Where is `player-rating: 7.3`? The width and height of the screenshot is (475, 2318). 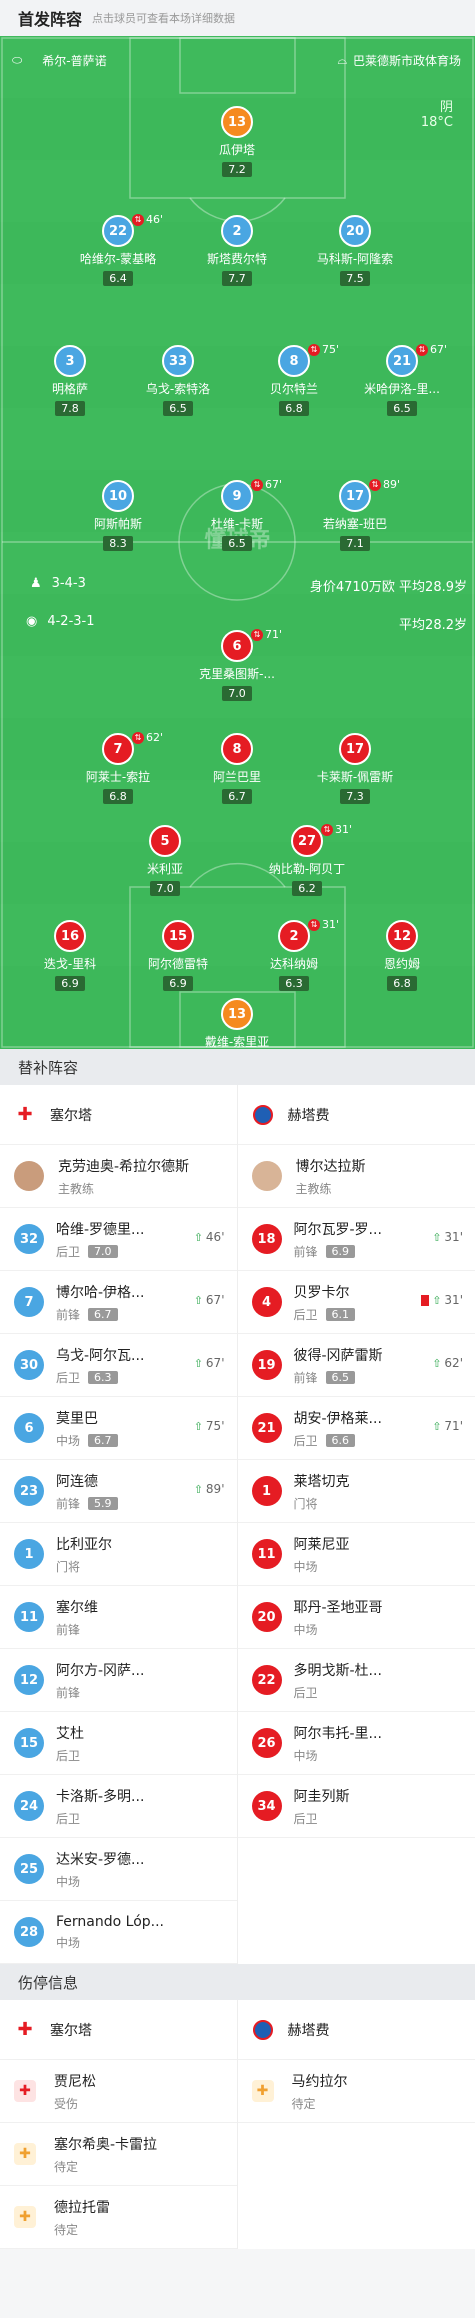
player-rating: 7.3 is located at coordinates (355, 796).